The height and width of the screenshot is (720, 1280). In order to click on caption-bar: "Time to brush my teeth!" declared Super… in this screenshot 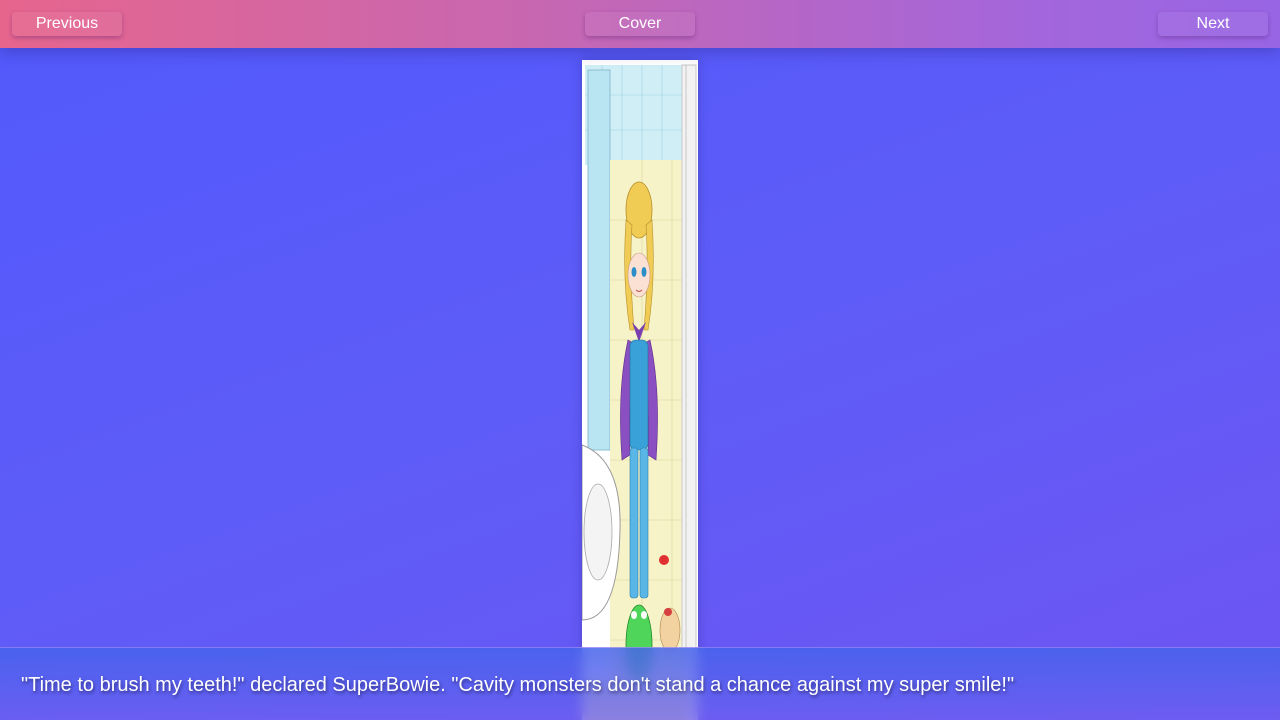, I will do `click(640, 683)`.